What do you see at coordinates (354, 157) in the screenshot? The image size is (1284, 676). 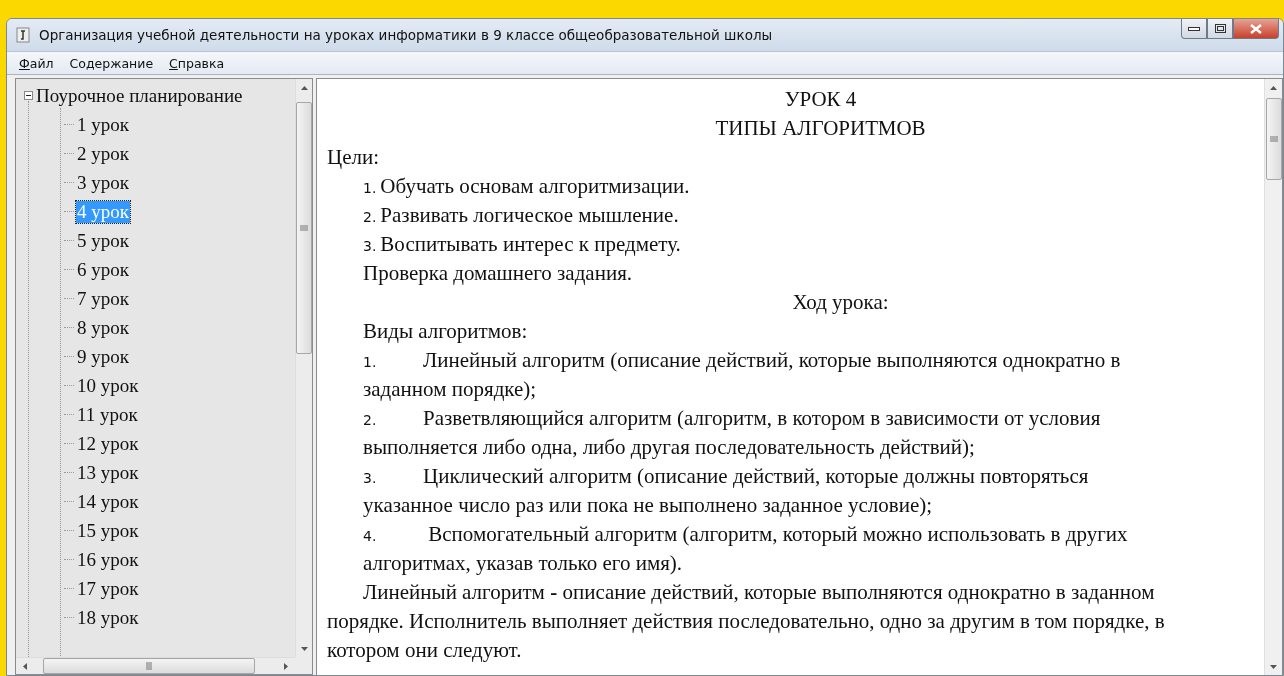 I see `section-label: Цели:` at bounding box center [354, 157].